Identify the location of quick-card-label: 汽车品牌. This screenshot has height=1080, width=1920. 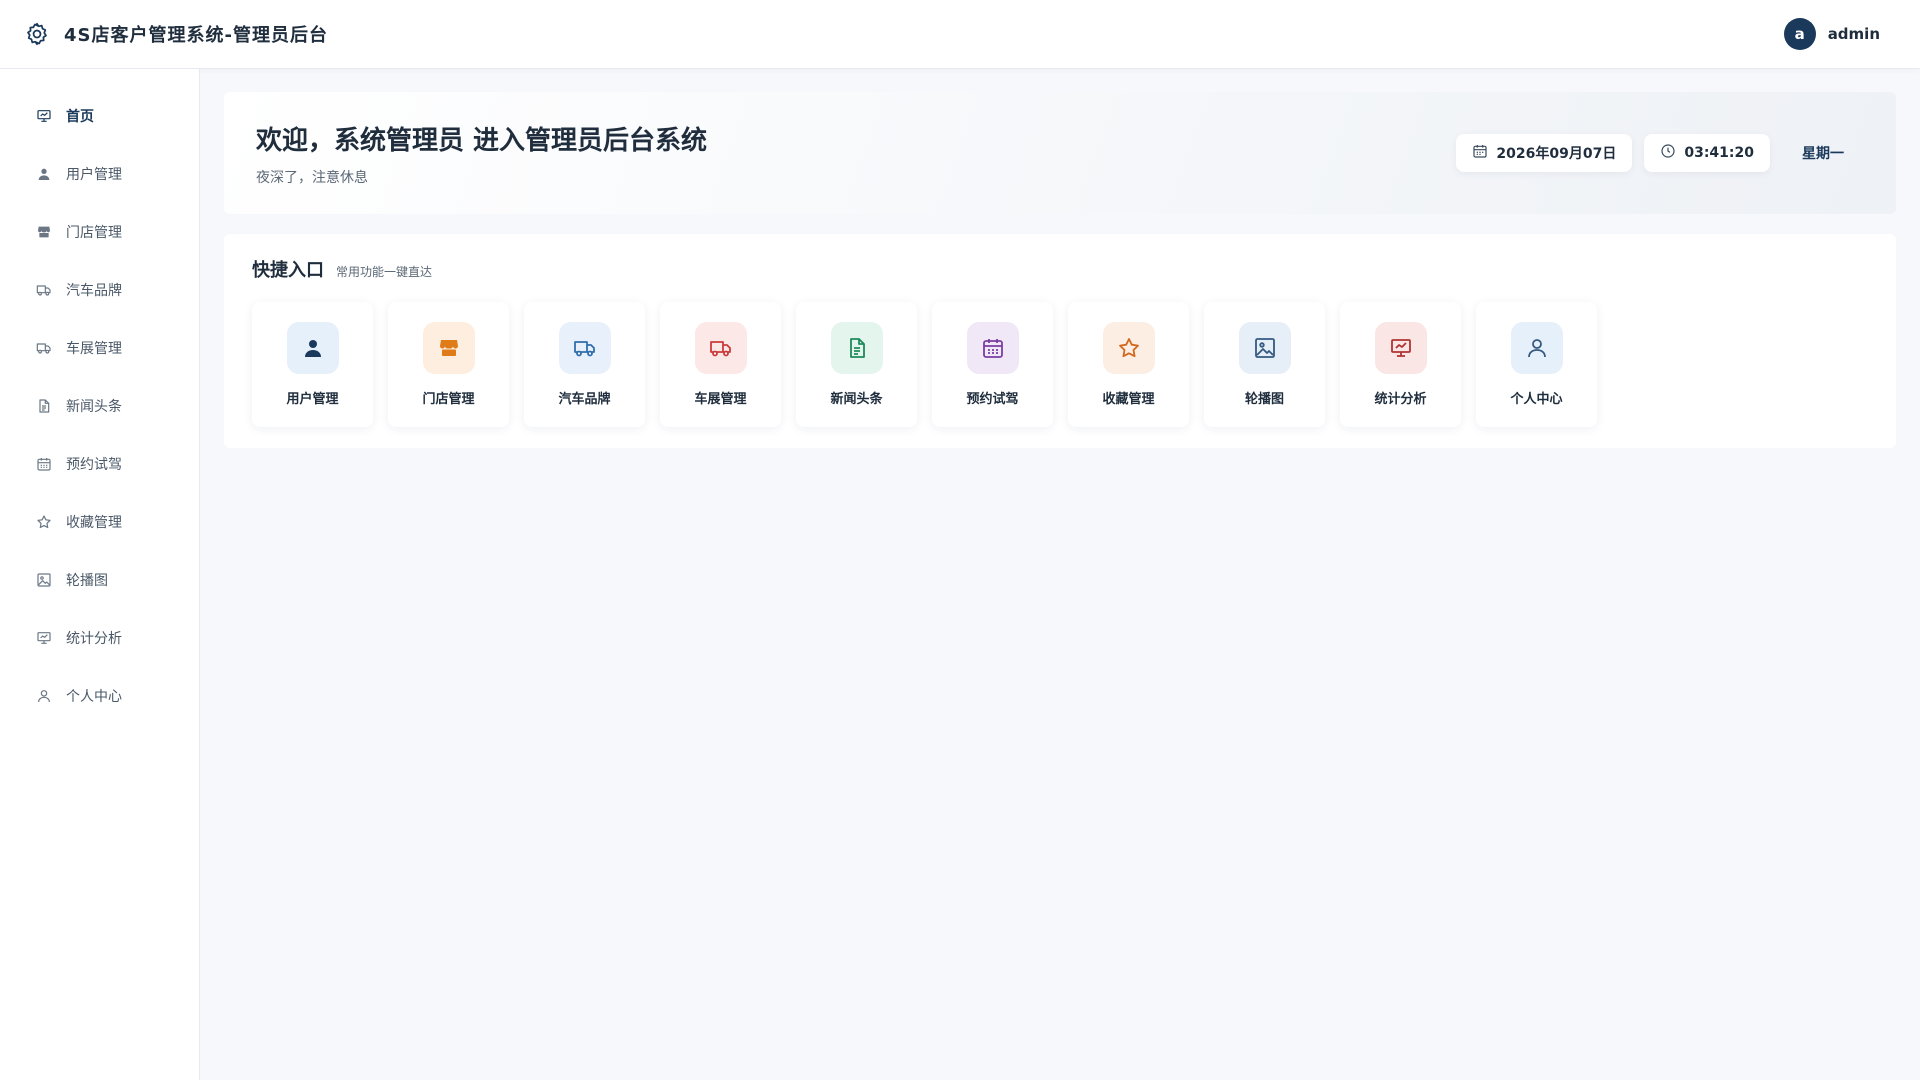
(584, 399).